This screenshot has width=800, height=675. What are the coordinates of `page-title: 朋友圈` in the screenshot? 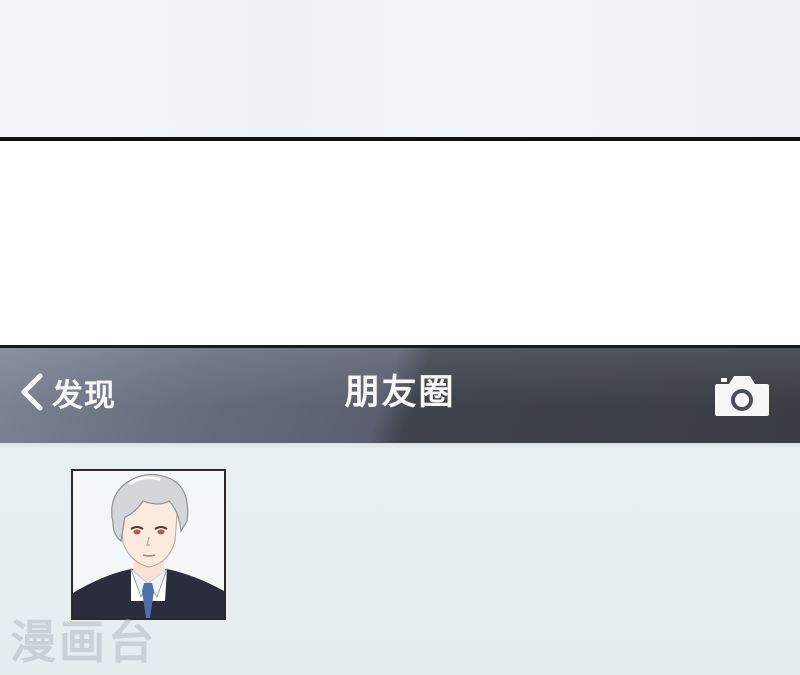 It's located at (400, 393).